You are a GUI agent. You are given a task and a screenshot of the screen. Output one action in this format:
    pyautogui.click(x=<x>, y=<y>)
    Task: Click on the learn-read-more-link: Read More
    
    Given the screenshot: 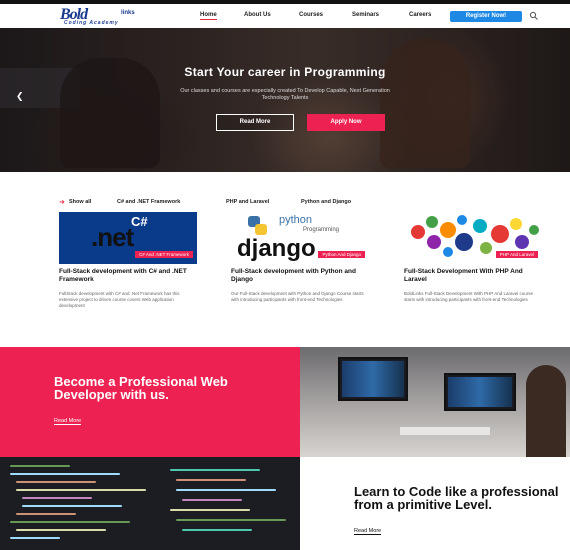 What is the action you would take?
    pyautogui.click(x=368, y=531)
    